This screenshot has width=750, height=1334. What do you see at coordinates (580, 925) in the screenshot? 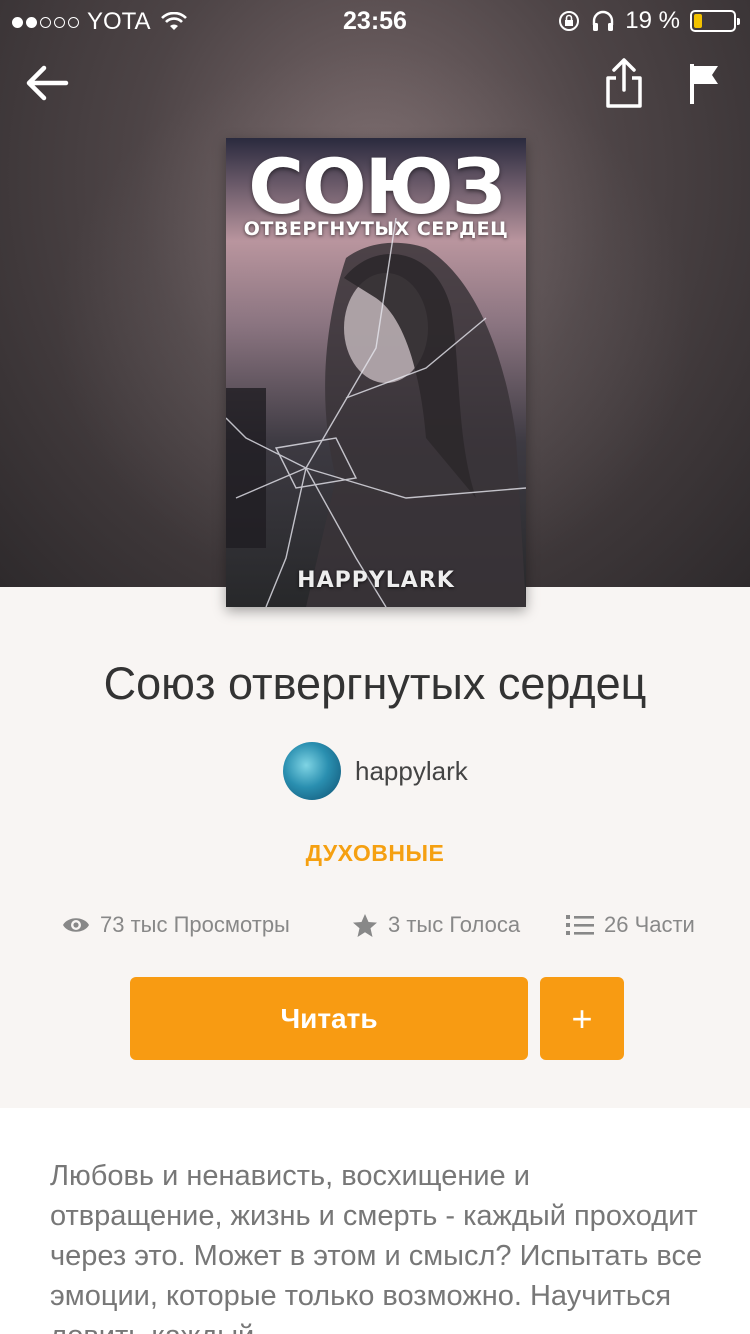
I see `list-icon` at bounding box center [580, 925].